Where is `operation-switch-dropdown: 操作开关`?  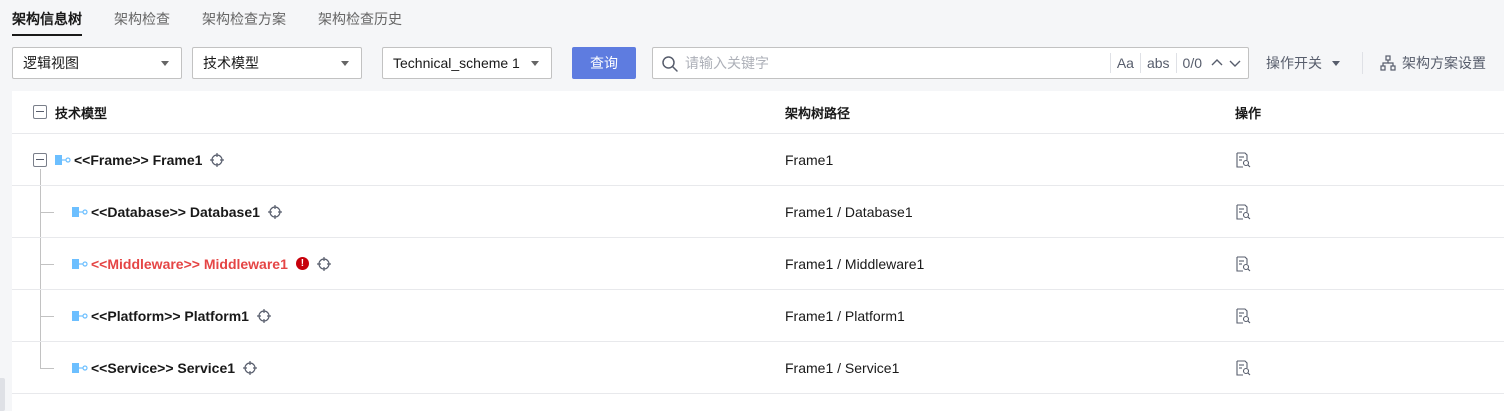 operation-switch-dropdown: 操作开关 is located at coordinates (1305, 63).